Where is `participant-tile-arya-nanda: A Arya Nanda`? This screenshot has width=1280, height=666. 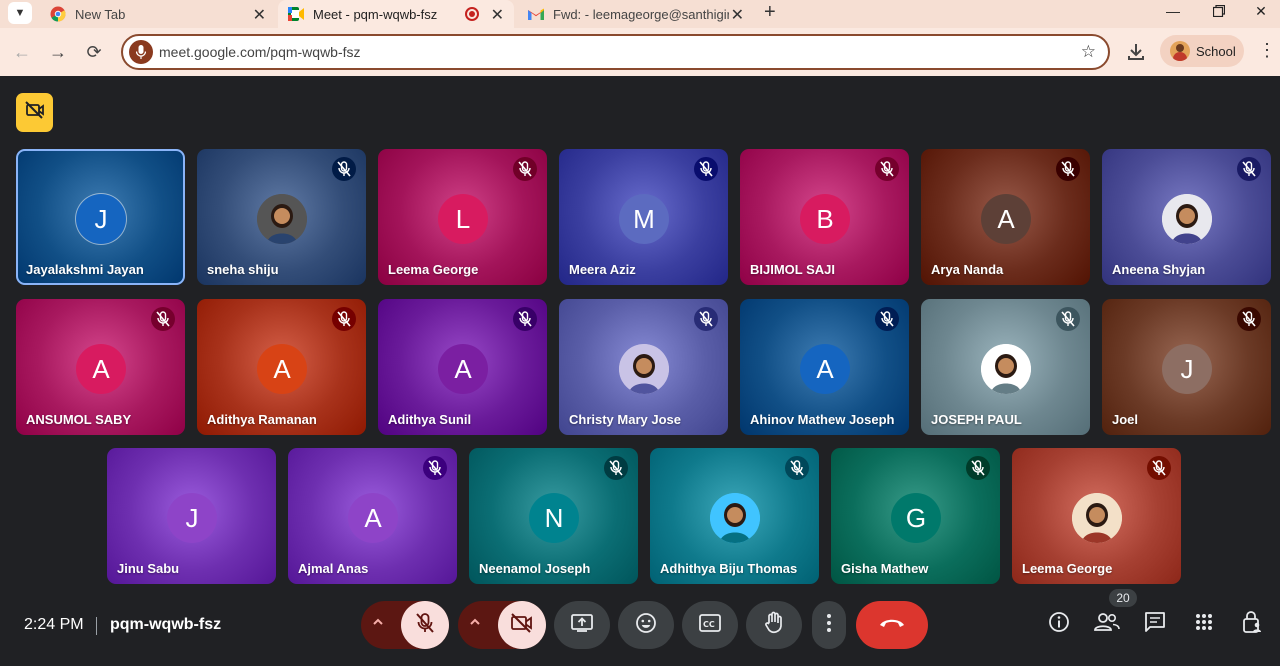 participant-tile-arya-nanda: A Arya Nanda is located at coordinates (1005, 217).